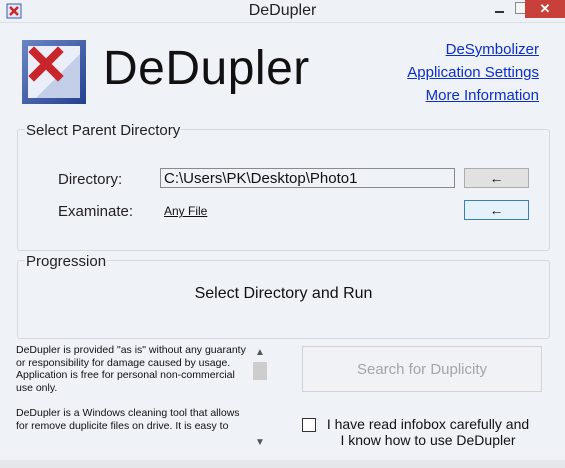 This screenshot has width=565, height=468. I want to click on browse-directory-button: ←, so click(496, 178).